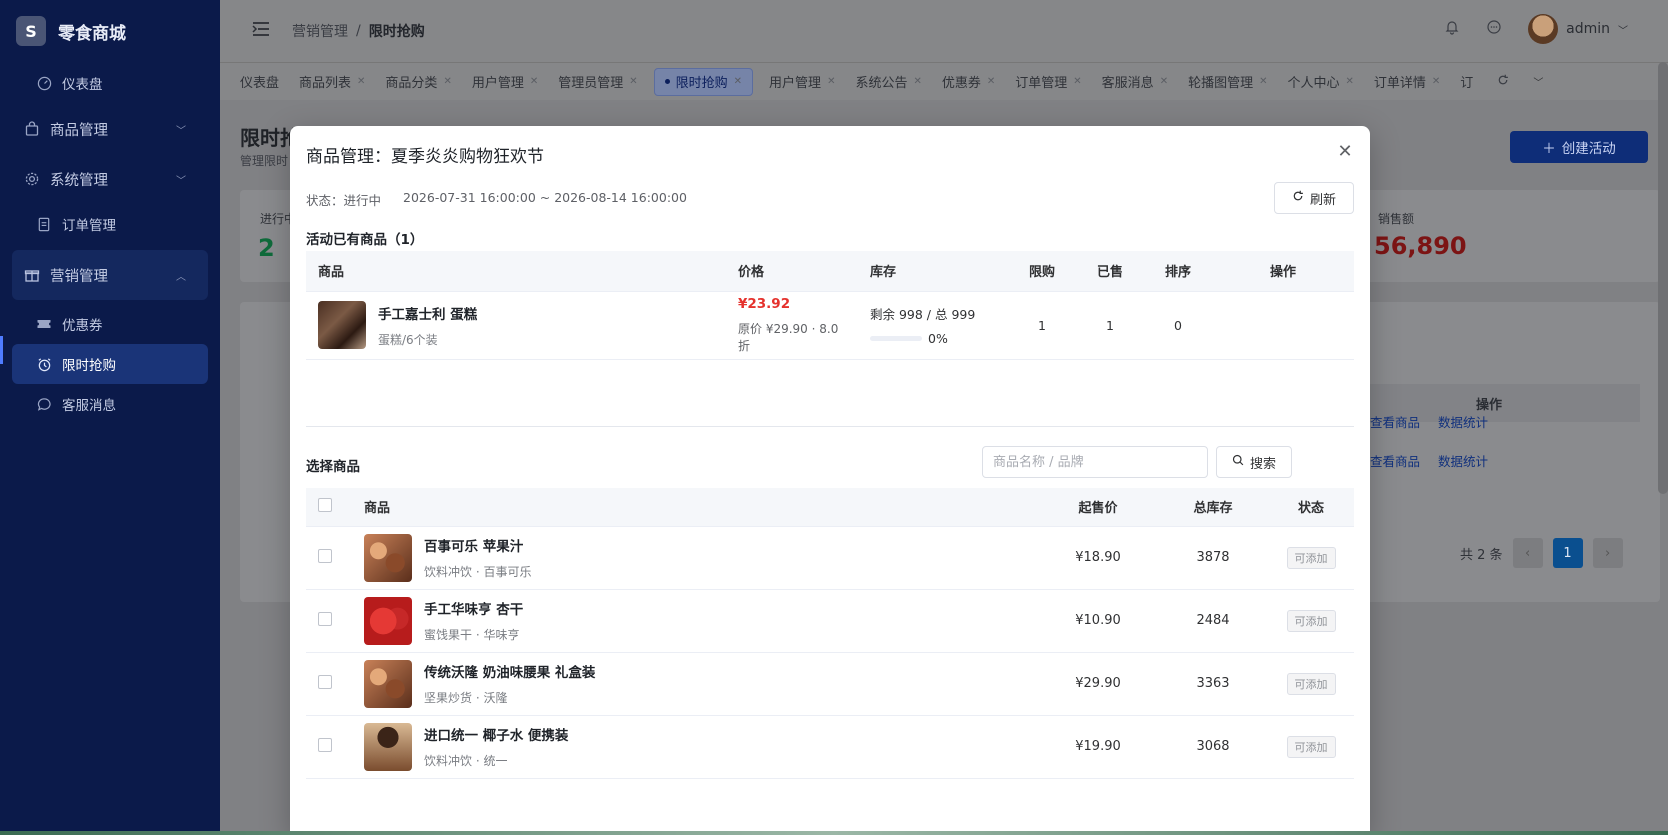  Describe the element at coordinates (44, 404) in the screenshot. I see `chat-icon` at that location.